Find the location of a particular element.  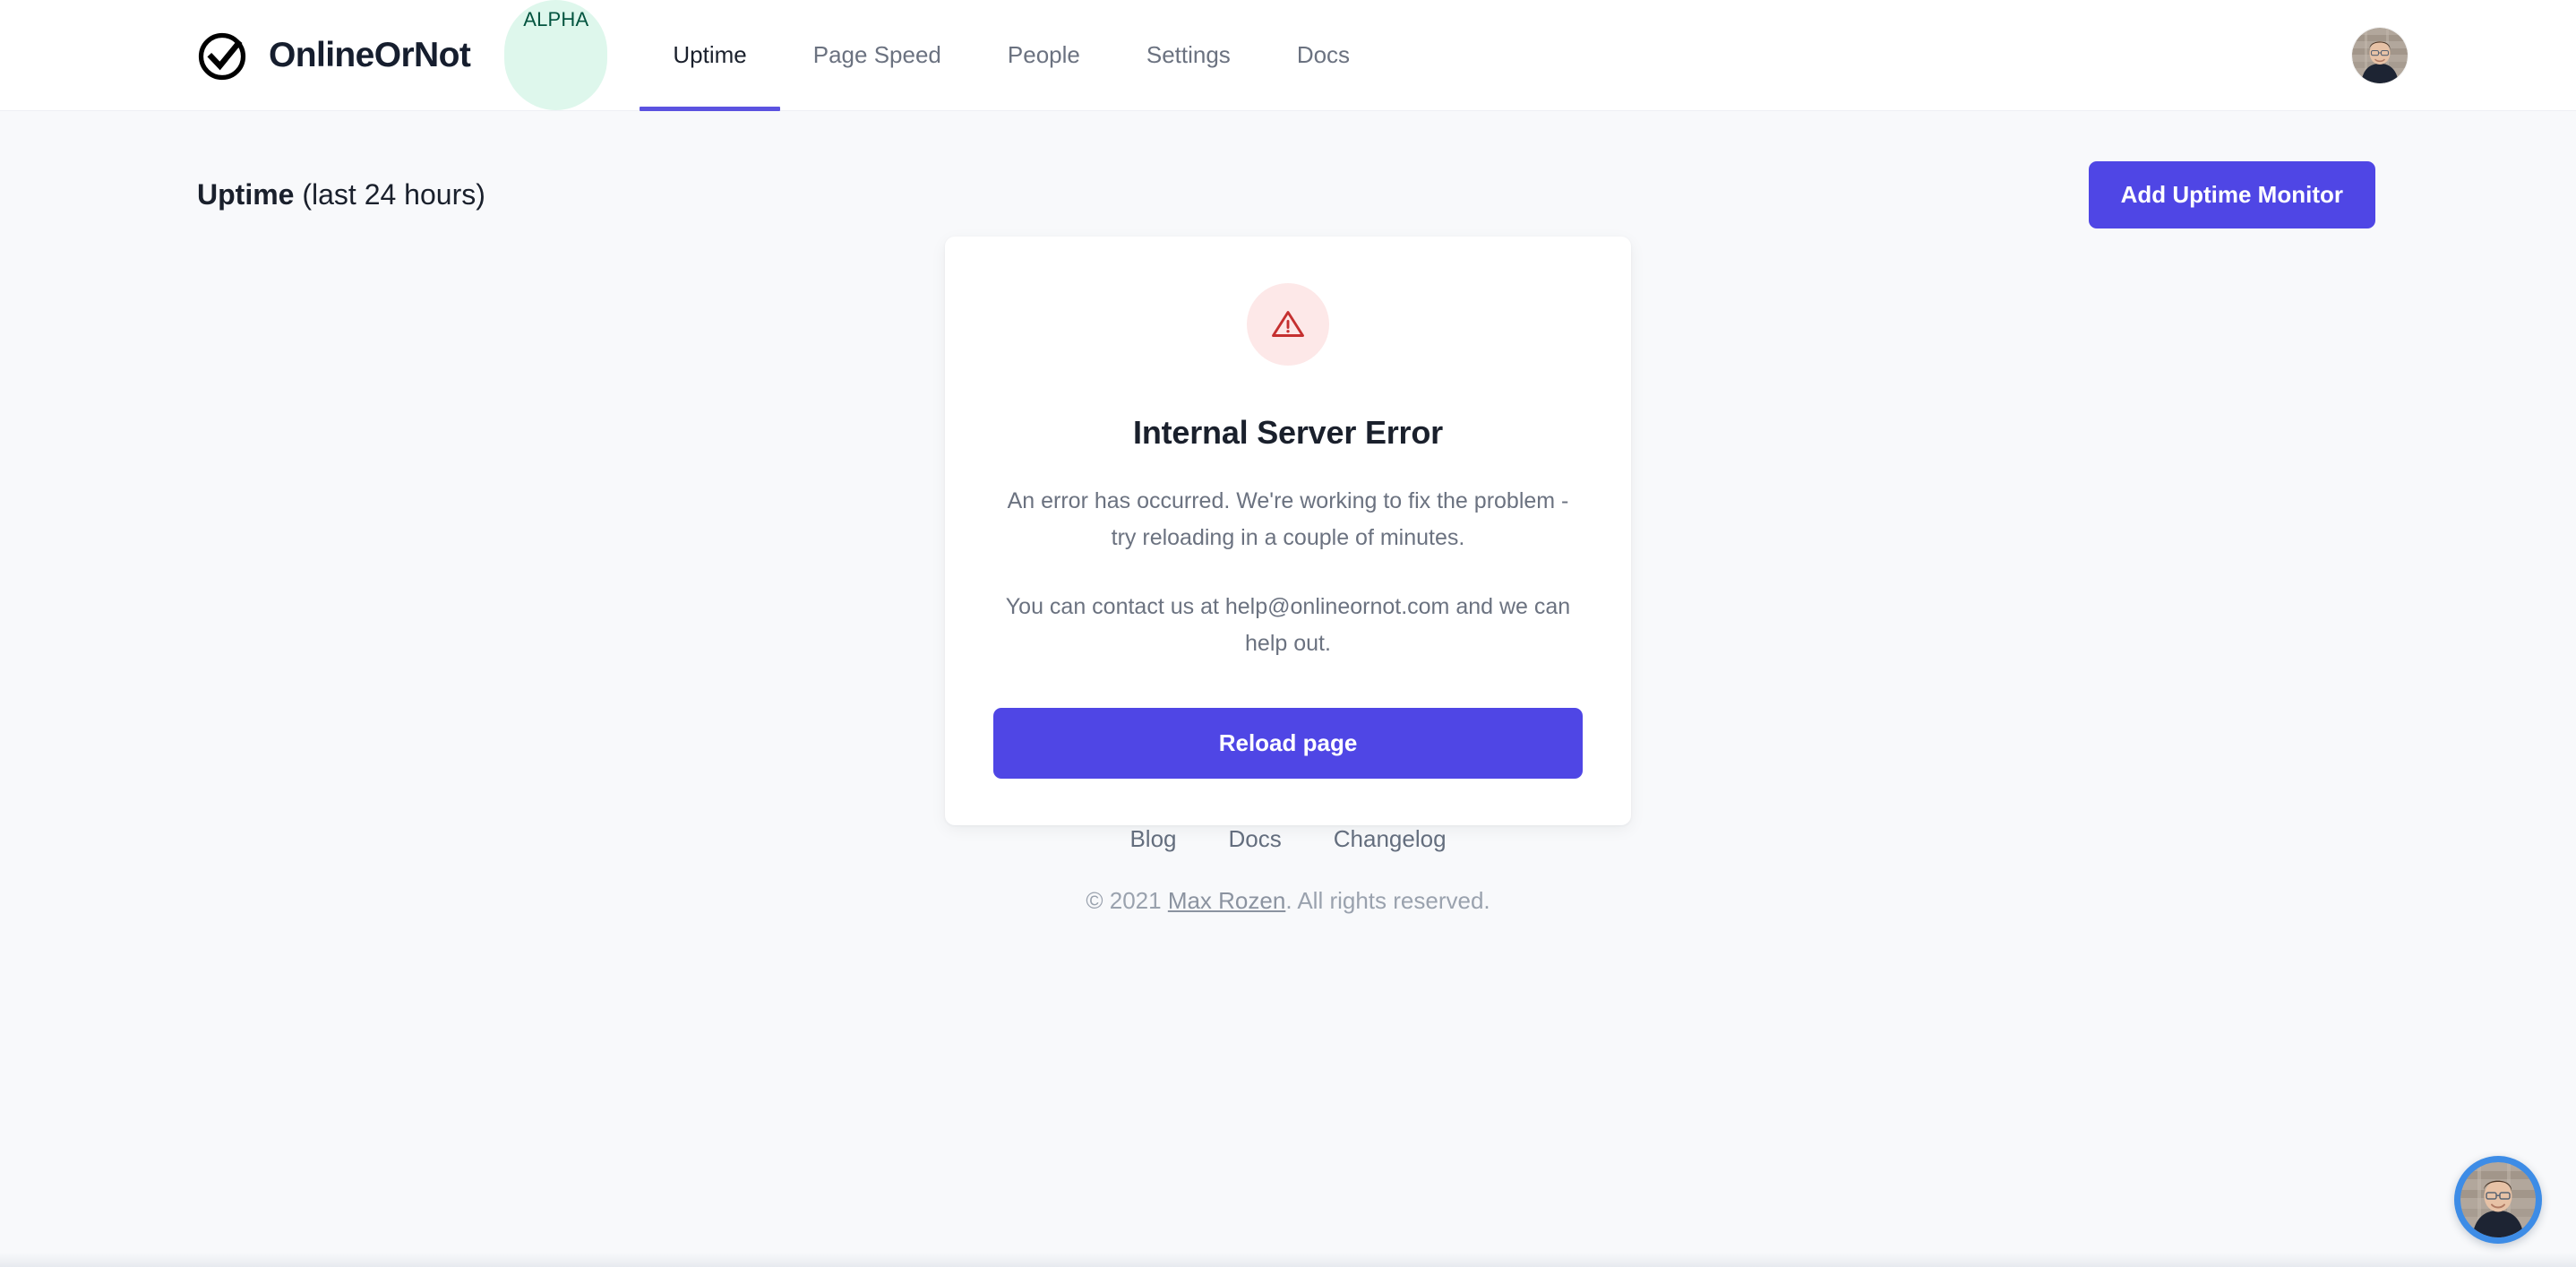

chat-avatar-icon is located at coordinates (2498, 1199).